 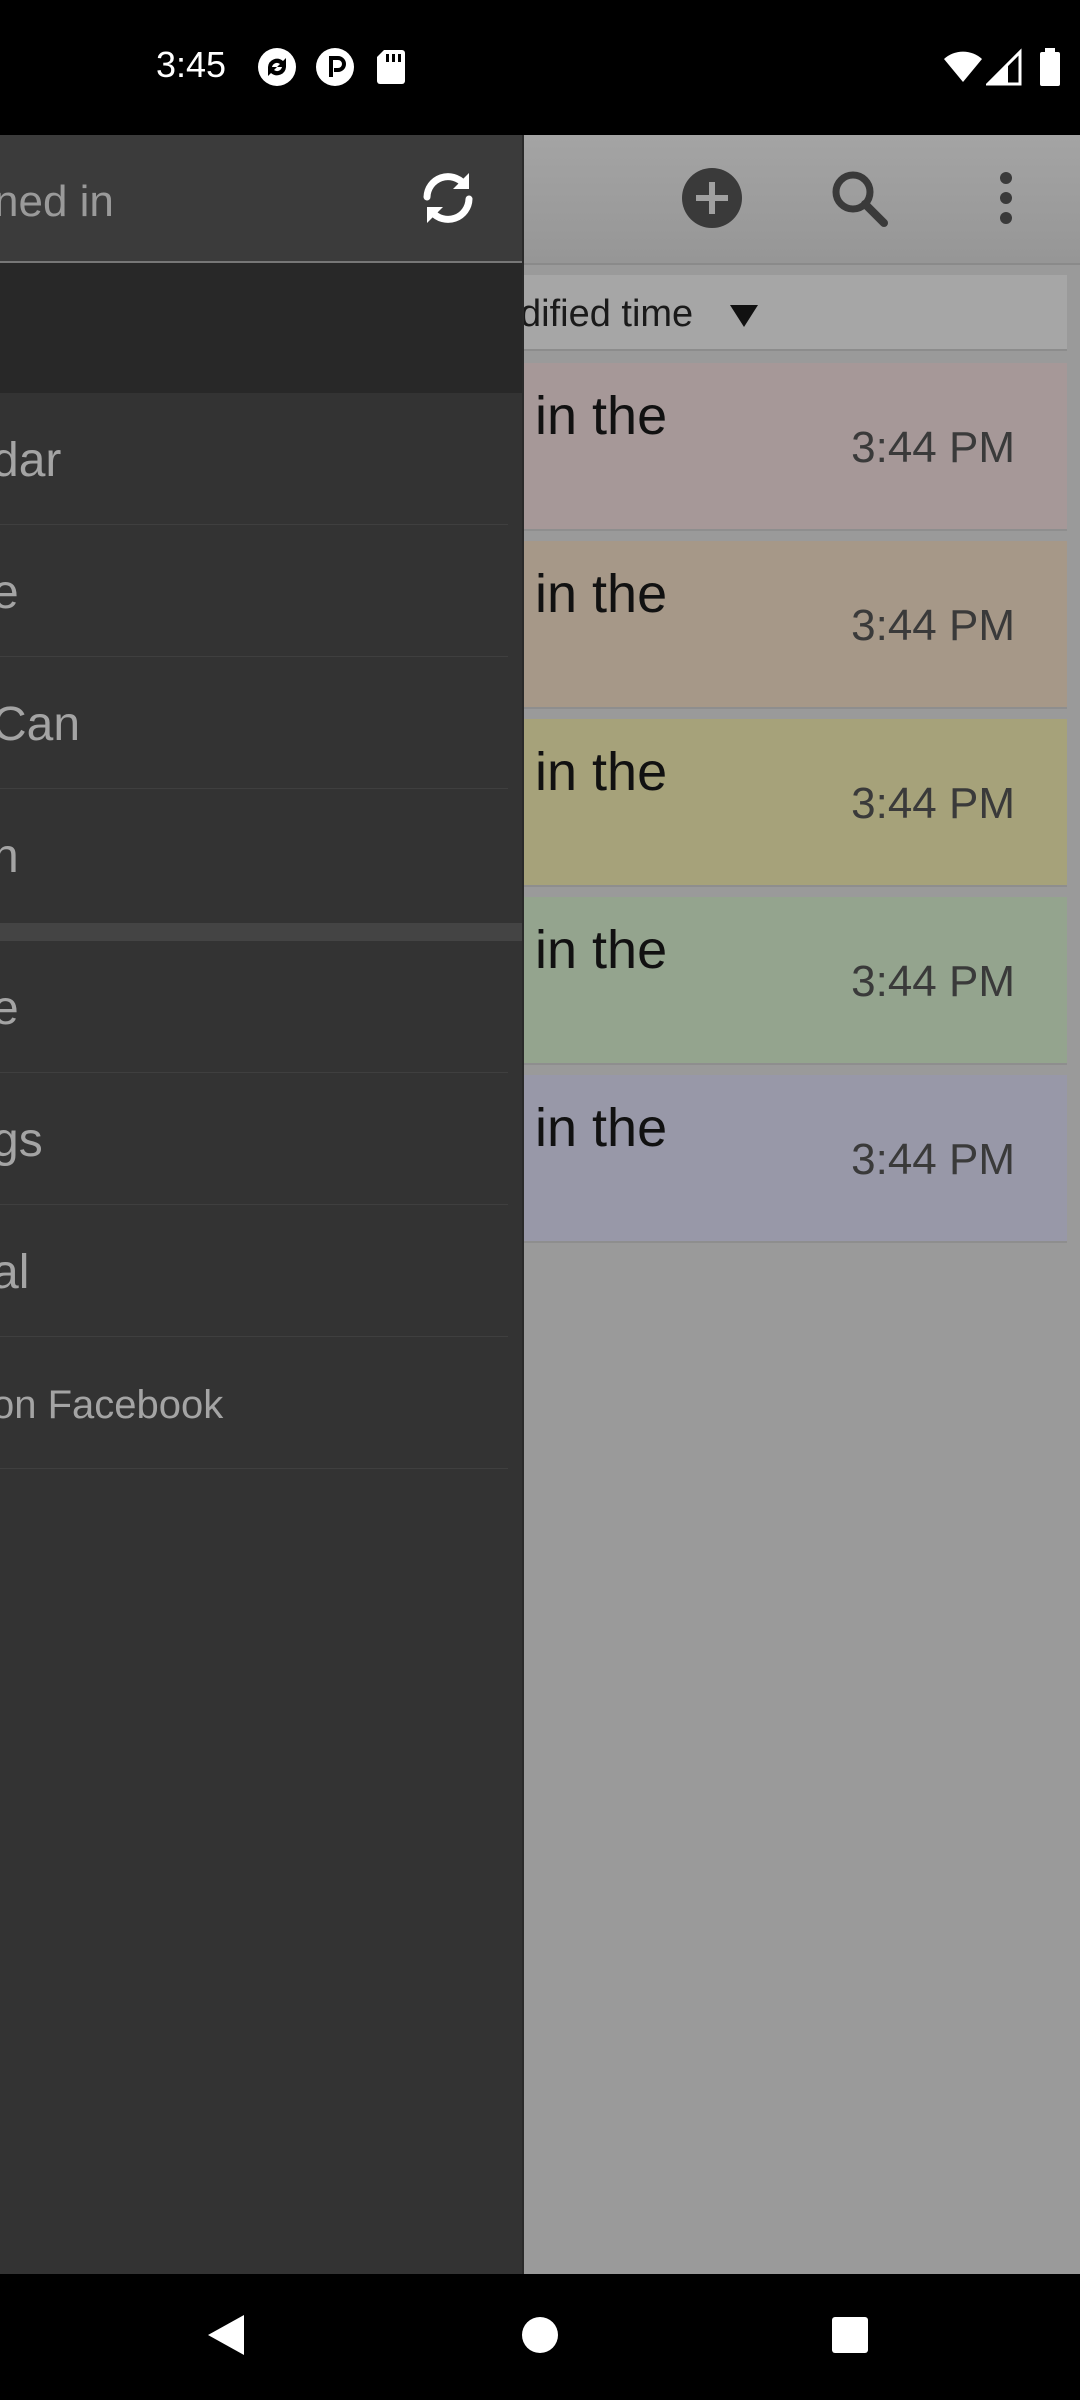 What do you see at coordinates (112, 1405) in the screenshot?
I see `drawer-item-label: on Facebook` at bounding box center [112, 1405].